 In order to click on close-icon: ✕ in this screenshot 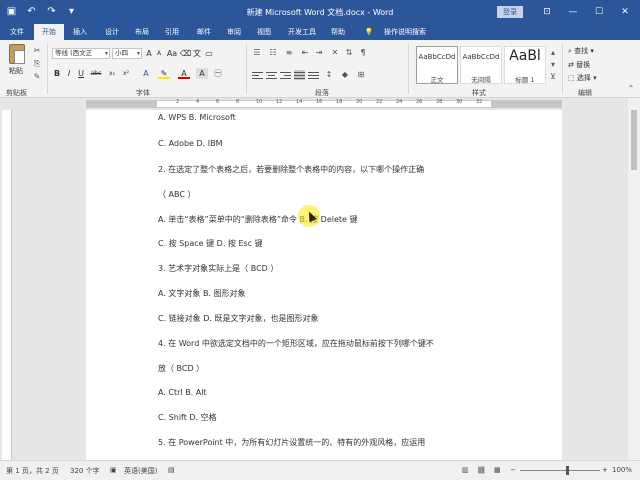, I will do `click(625, 12)`.